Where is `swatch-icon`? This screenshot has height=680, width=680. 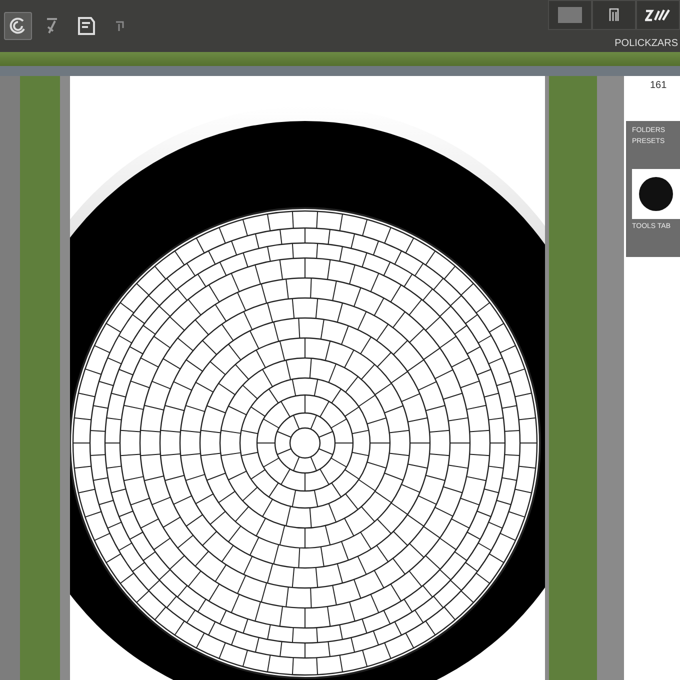 swatch-icon is located at coordinates (570, 15).